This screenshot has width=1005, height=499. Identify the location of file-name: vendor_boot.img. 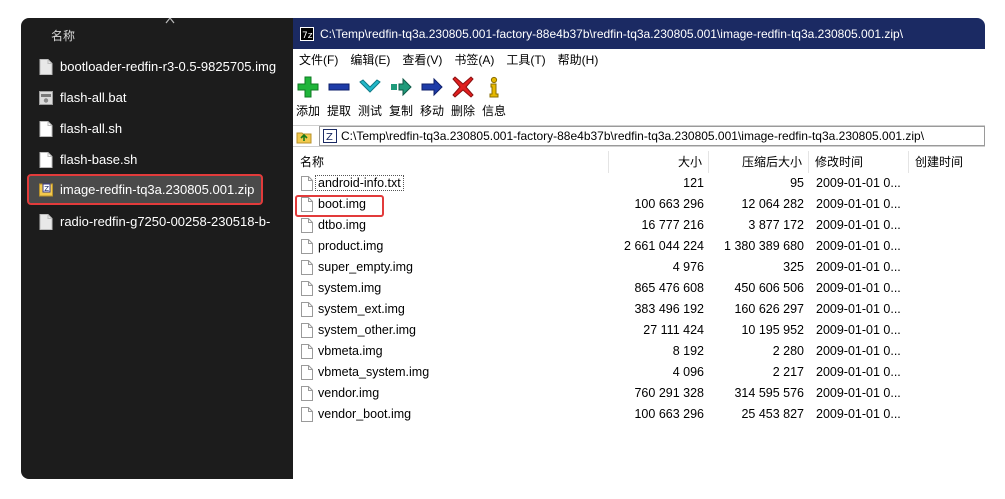
(365, 414).